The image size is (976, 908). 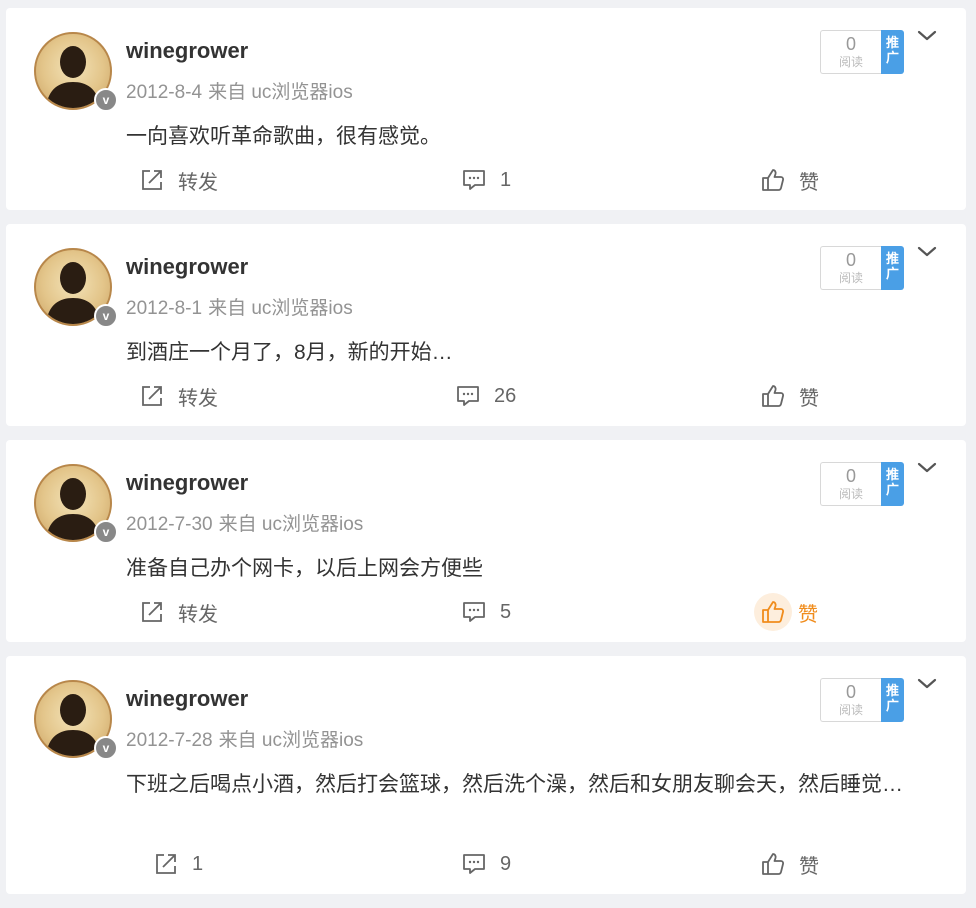 I want to click on comment-button: 26, so click(x=485, y=396).